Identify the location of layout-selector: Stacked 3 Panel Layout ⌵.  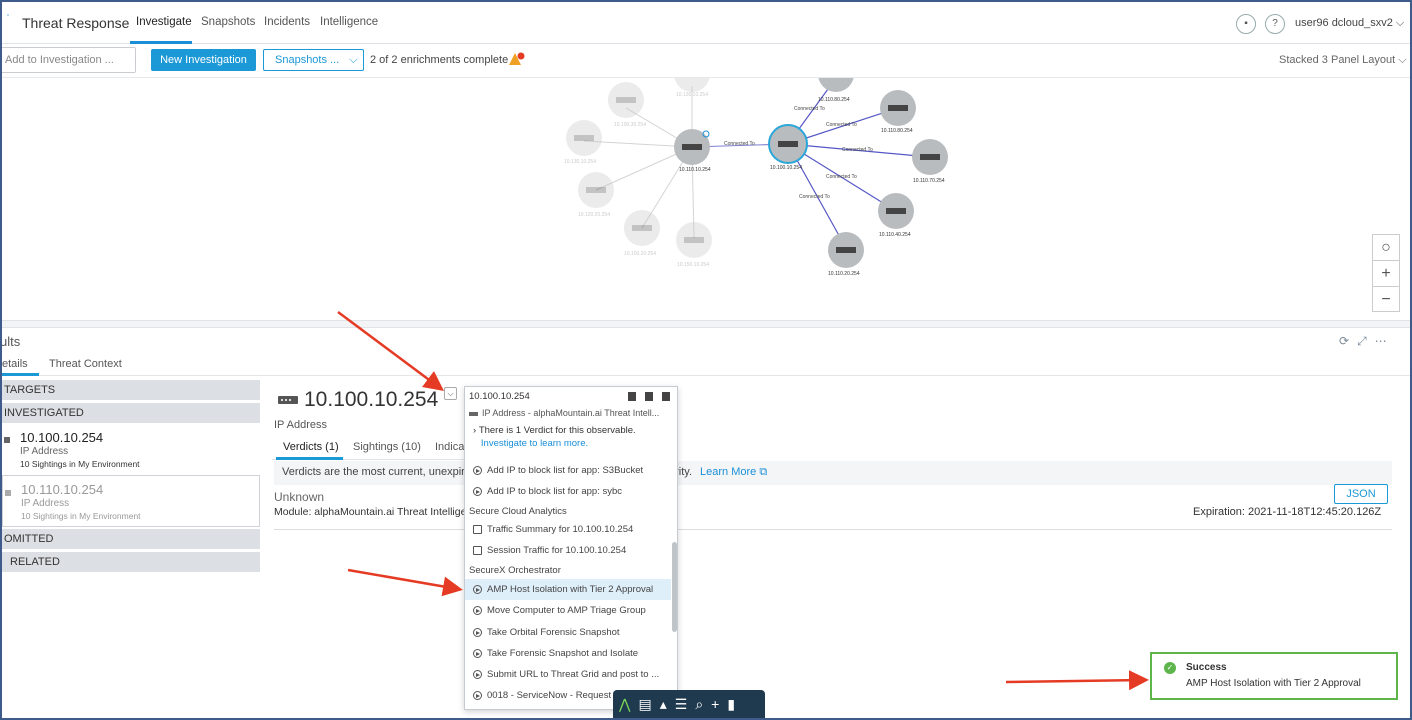
(1343, 60).